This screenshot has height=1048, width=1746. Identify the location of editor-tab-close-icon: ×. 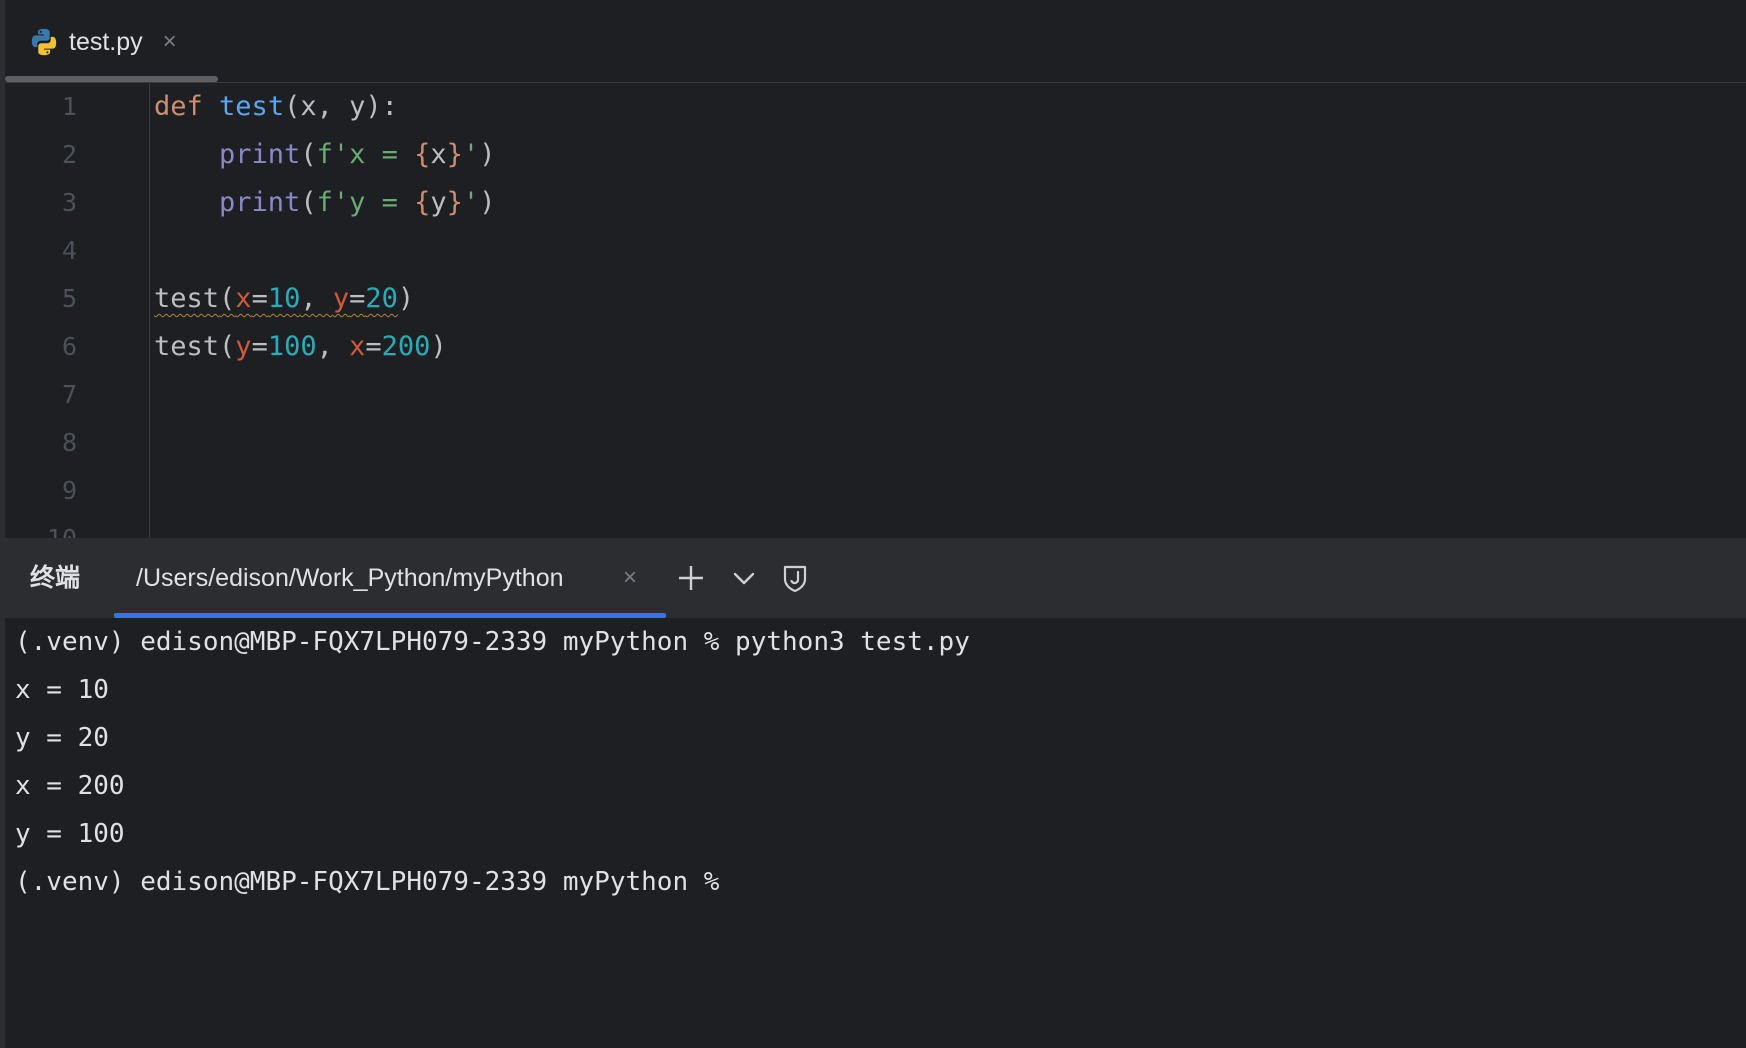
(170, 42).